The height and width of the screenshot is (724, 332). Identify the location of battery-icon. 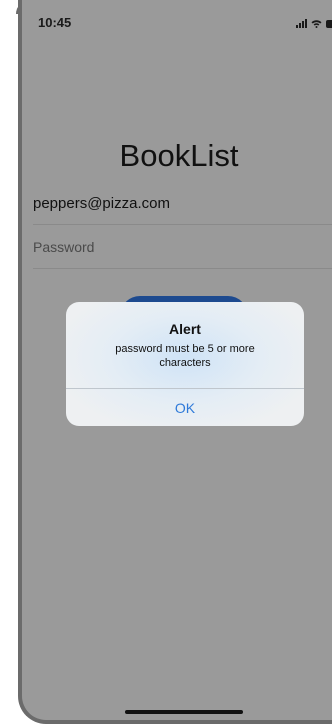
(329, 24).